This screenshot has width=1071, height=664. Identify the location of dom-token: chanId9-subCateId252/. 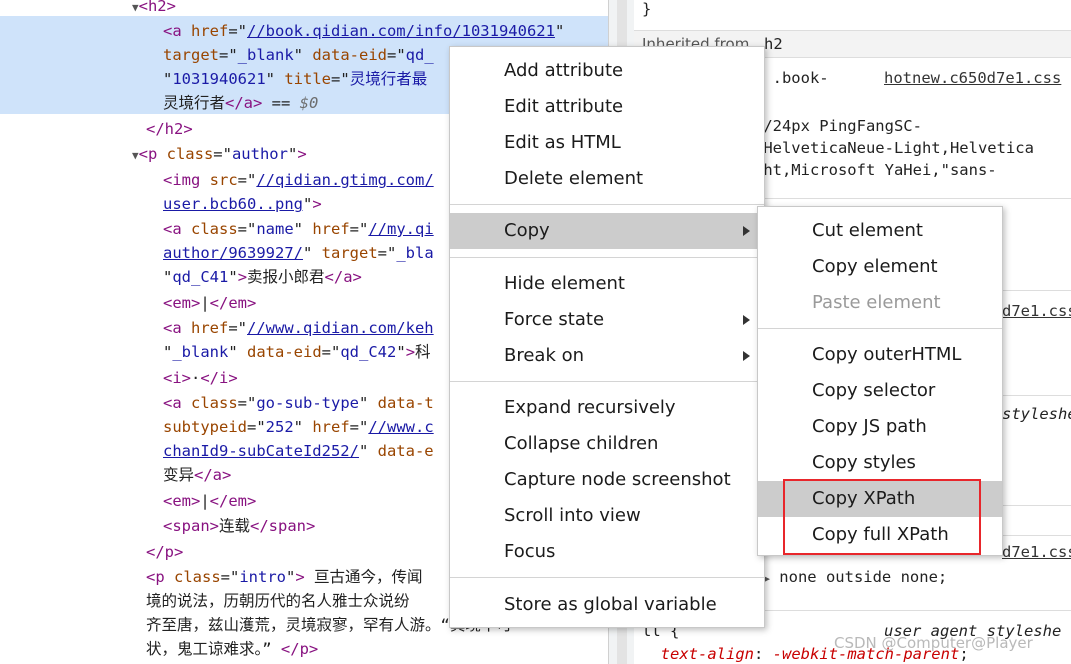
(261, 451).